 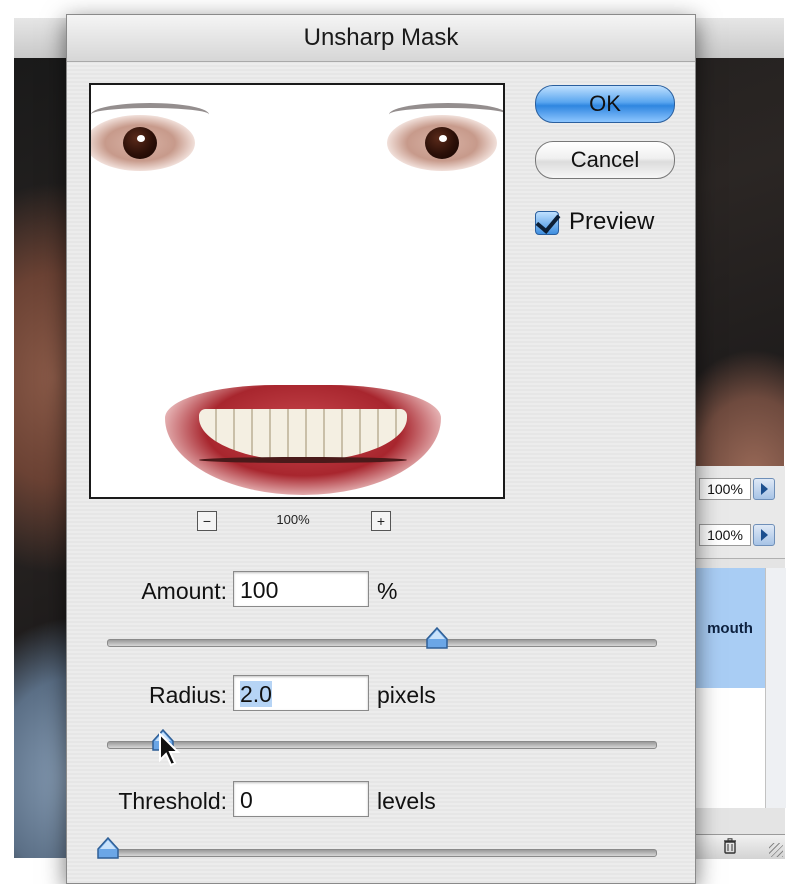 I want to click on opacity-arrow-icon, so click(x=764, y=489).